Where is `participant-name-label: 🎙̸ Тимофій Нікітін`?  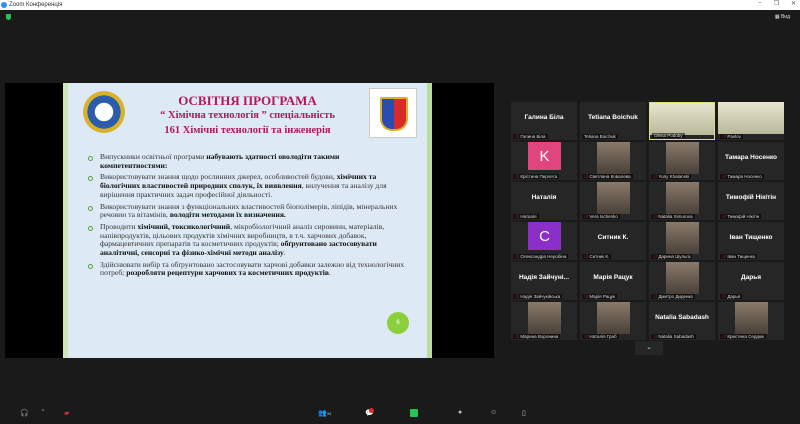 participant-name-label: 🎙̸ Тимофій Нікітін is located at coordinates (741, 216).